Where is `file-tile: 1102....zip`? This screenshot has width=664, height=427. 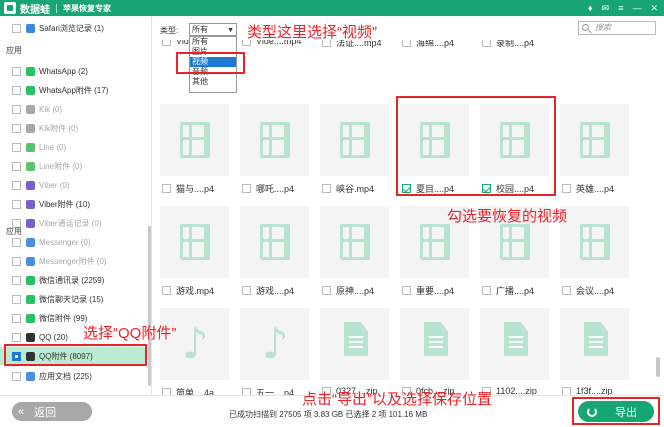
file-tile: 1102....zip is located at coordinates (515, 351).